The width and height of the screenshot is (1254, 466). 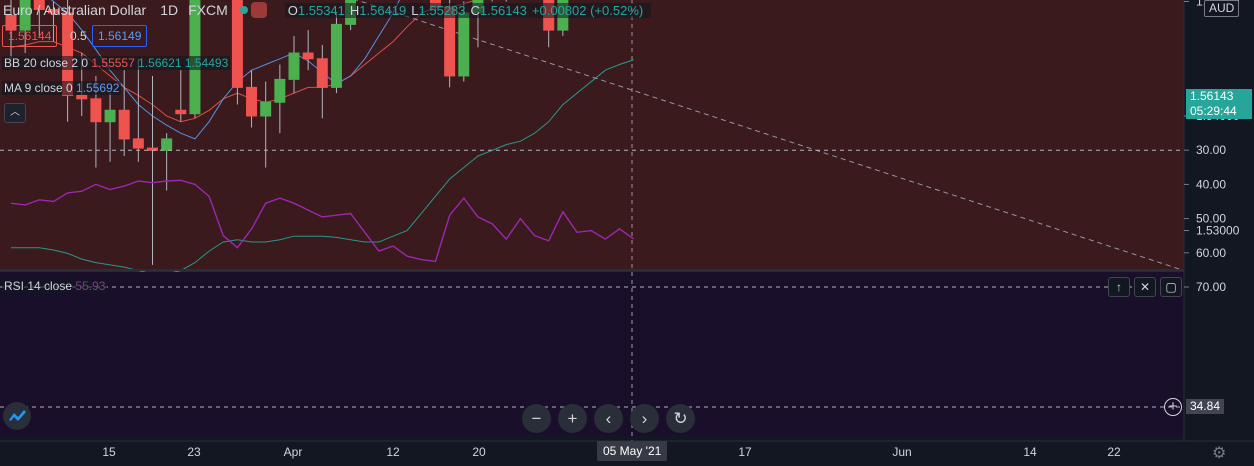 I want to click on reset-chart-button: ↻, so click(x=680, y=418).